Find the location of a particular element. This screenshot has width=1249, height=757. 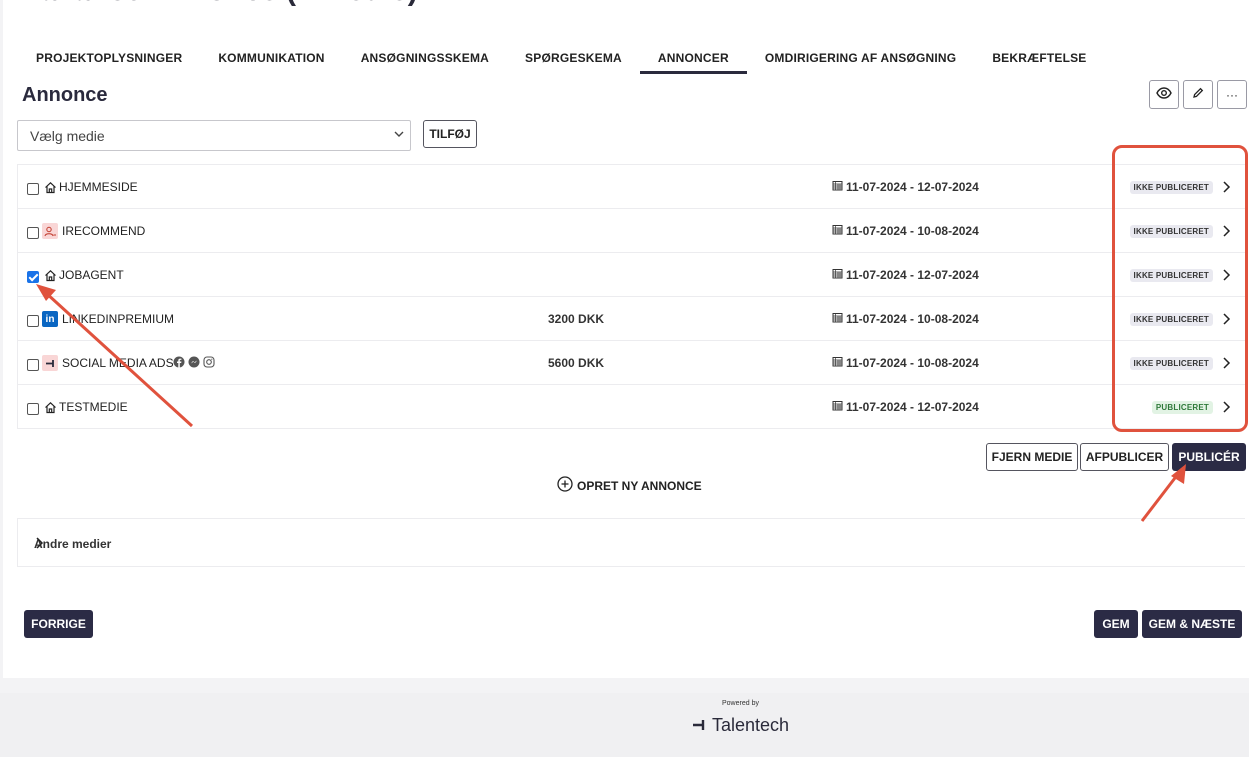

more-button: ··· is located at coordinates (1232, 94).